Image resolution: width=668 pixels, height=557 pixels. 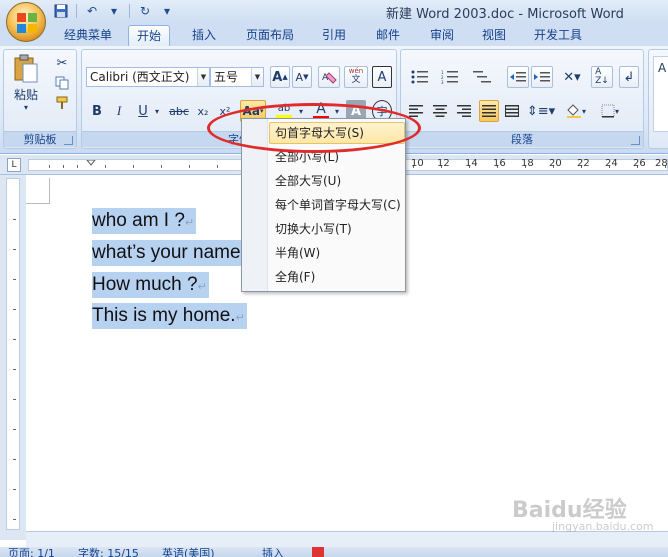 I want to click on document-line: This is my home.↵, so click(x=169, y=316).